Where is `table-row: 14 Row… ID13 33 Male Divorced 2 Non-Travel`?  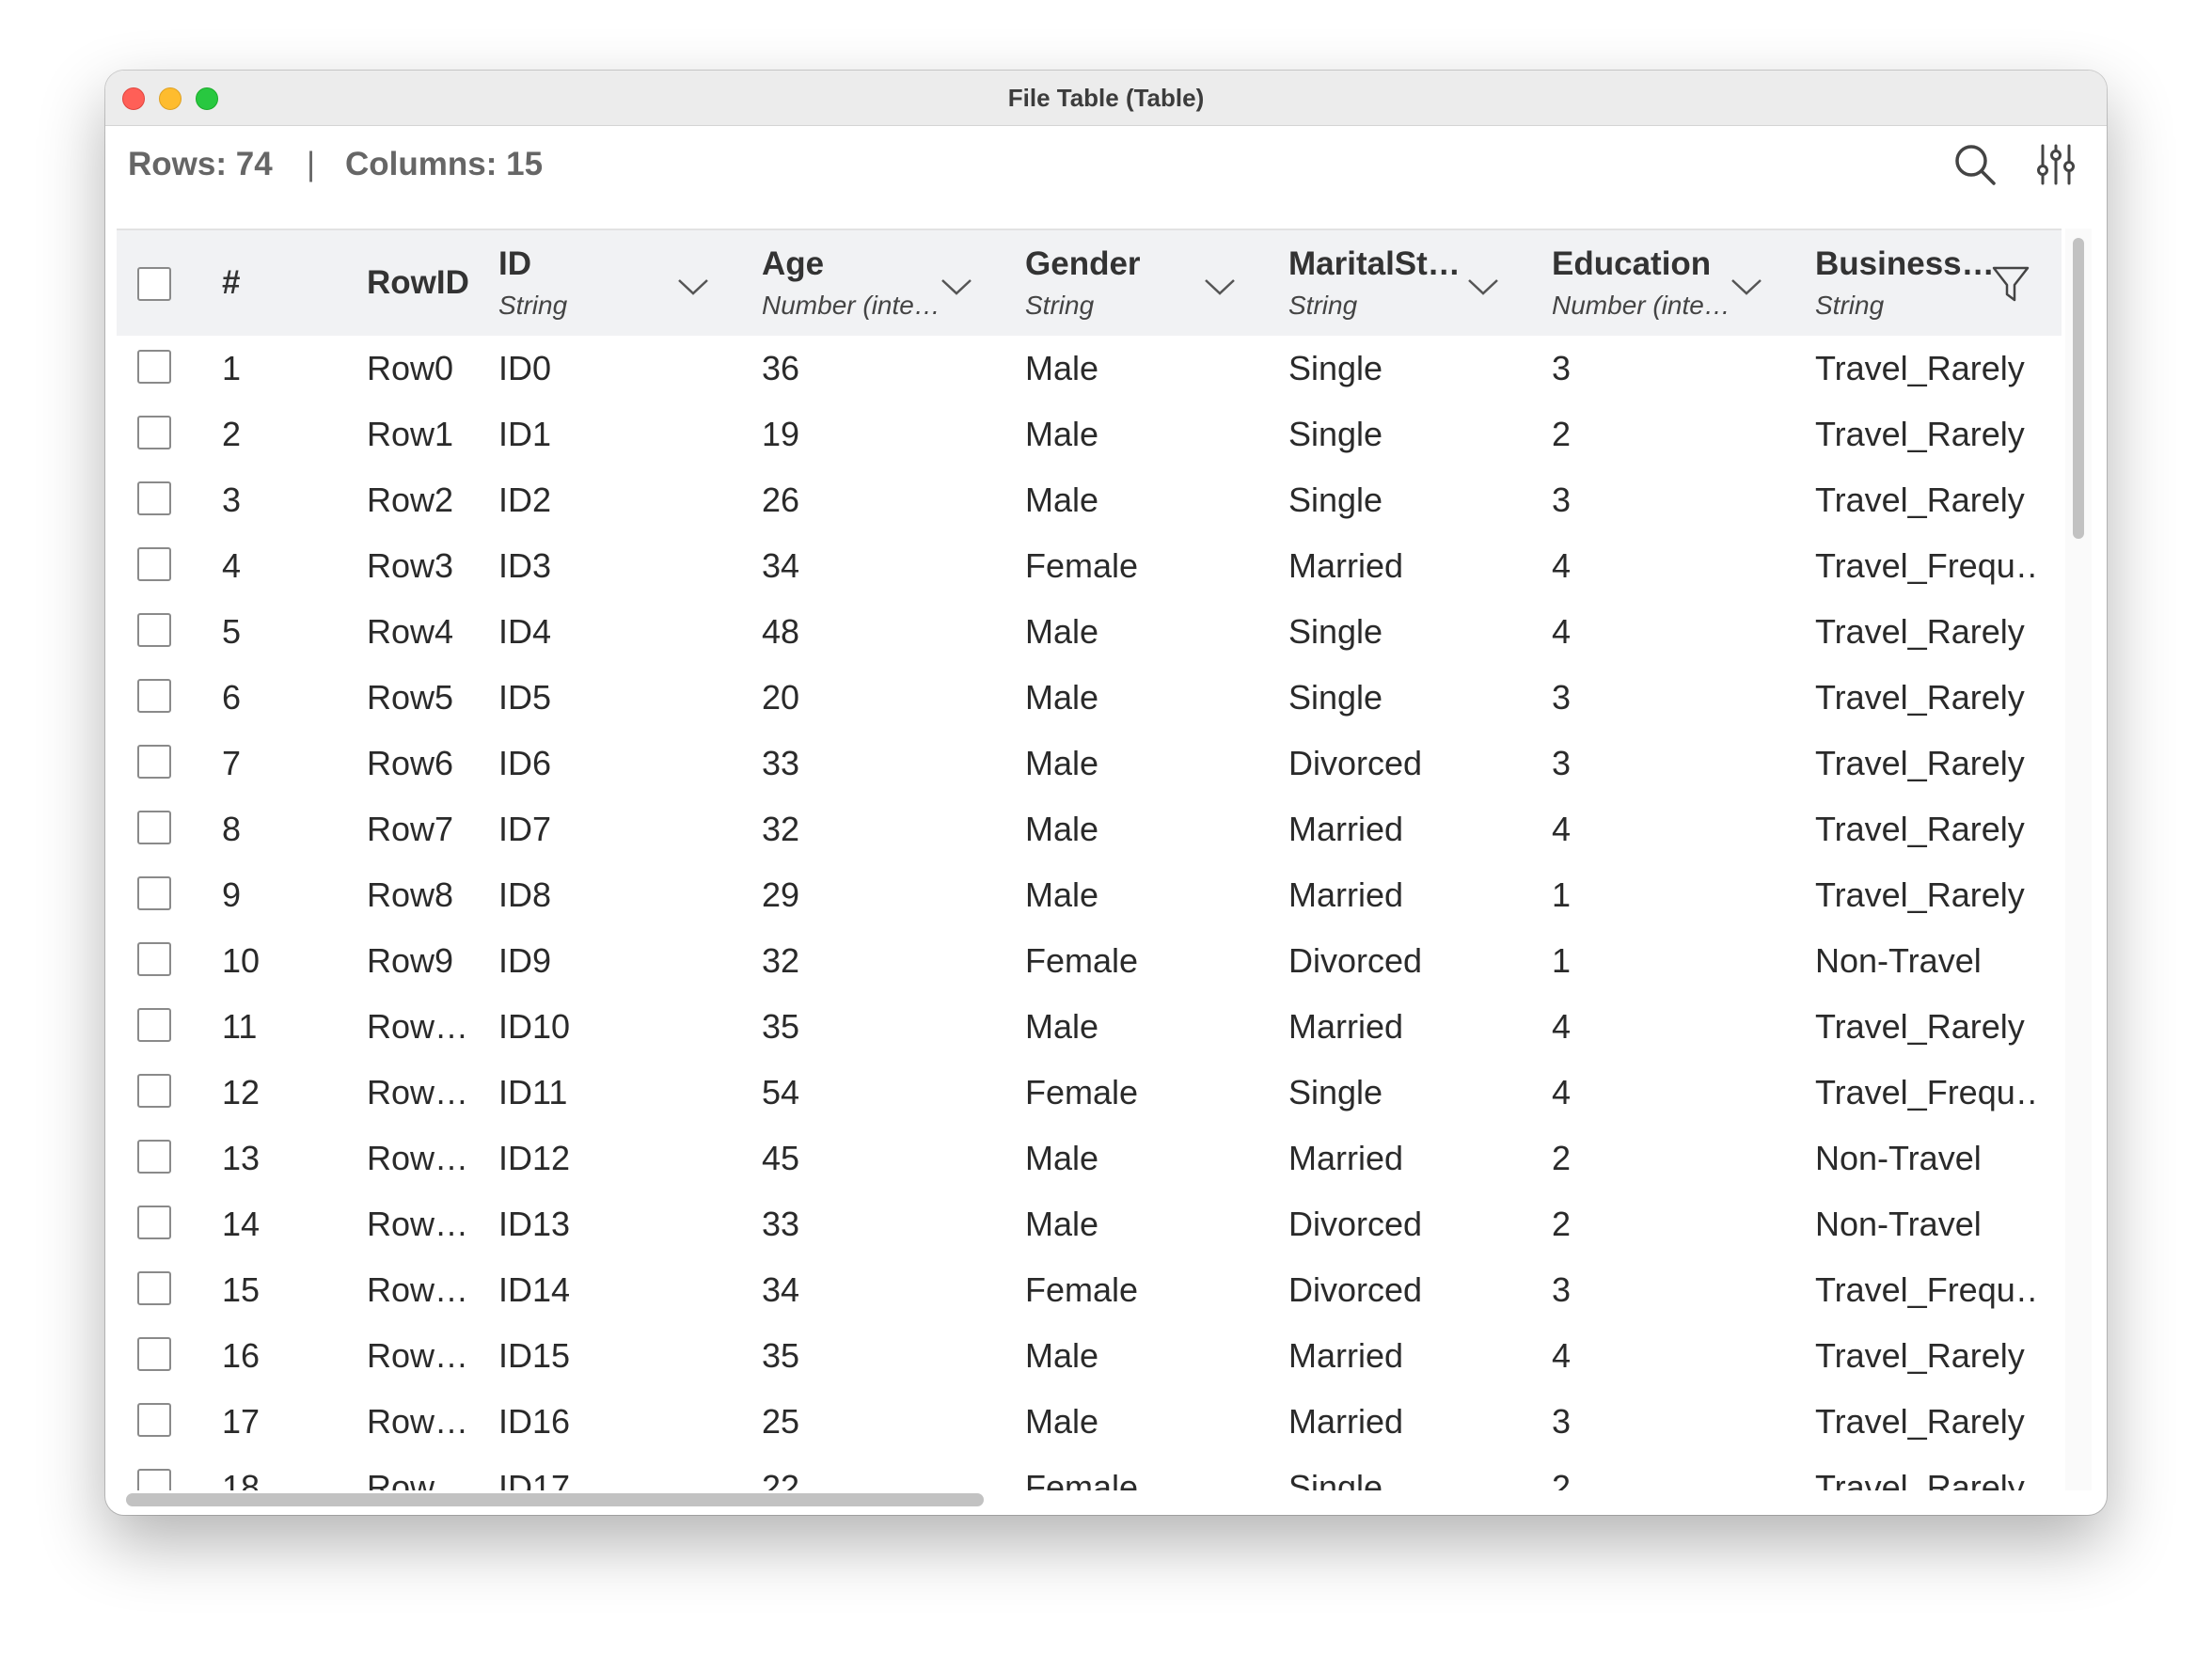 table-row: 14 Row… ID13 33 Male Divorced 2 Non-Travel is located at coordinates (1089, 1225).